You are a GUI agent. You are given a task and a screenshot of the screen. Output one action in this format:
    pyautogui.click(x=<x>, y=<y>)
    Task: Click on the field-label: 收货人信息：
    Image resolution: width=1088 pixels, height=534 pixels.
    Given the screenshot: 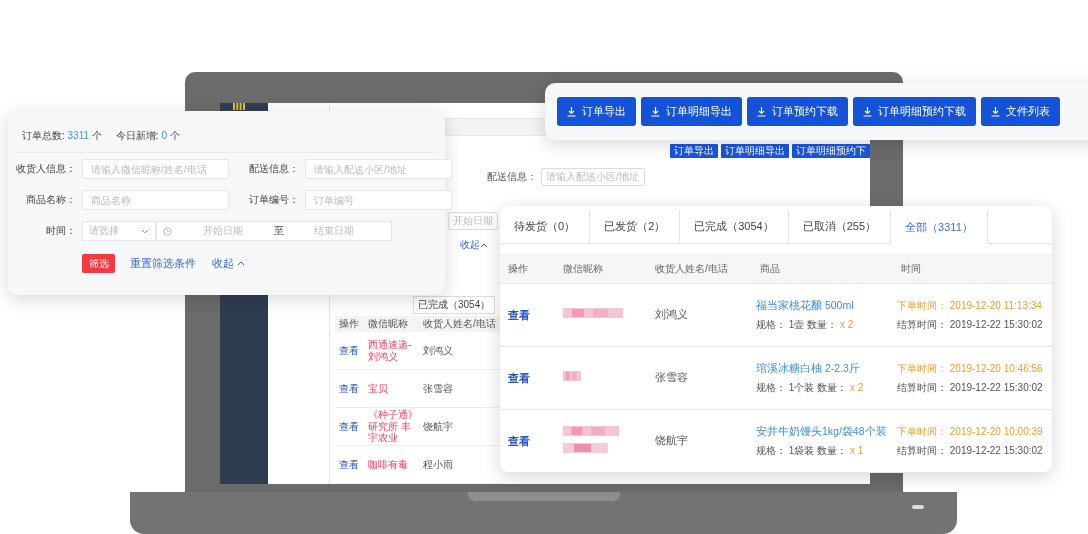 What is the action you would take?
    pyautogui.click(x=46, y=169)
    